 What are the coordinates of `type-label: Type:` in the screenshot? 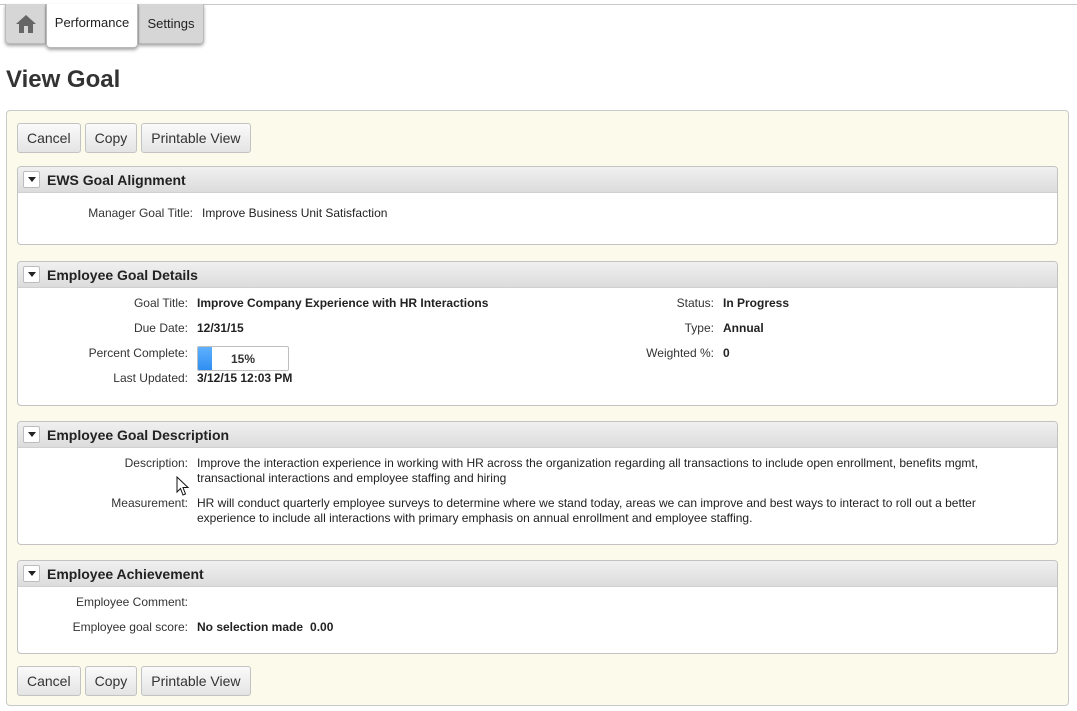 It's located at (699, 328).